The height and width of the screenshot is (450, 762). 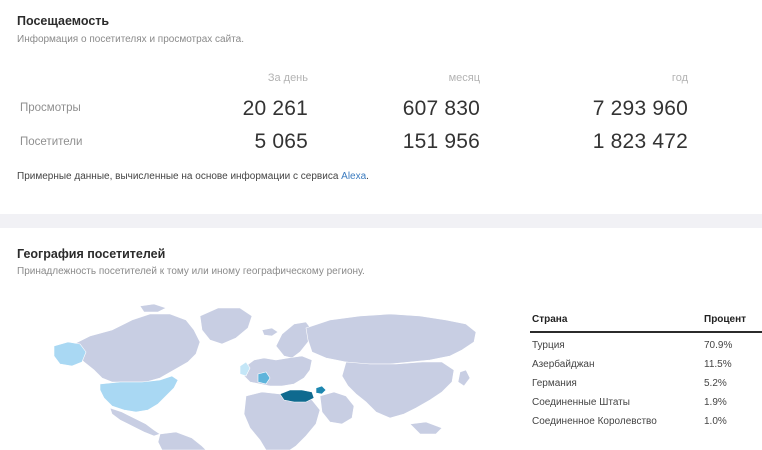 What do you see at coordinates (646, 401) in the screenshot?
I see `table-row: Соединенные Штаты 1.9%` at bounding box center [646, 401].